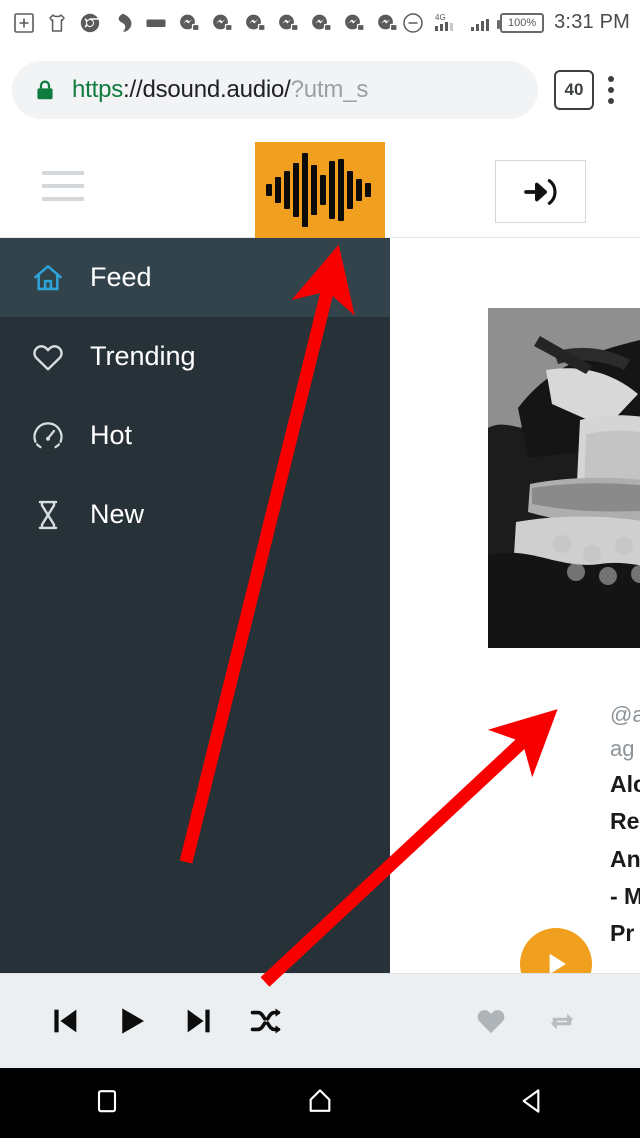 Image resolution: width=640 pixels, height=1138 pixels. What do you see at coordinates (592, 22) in the screenshot?
I see `status-clock: 3:31 PM` at bounding box center [592, 22].